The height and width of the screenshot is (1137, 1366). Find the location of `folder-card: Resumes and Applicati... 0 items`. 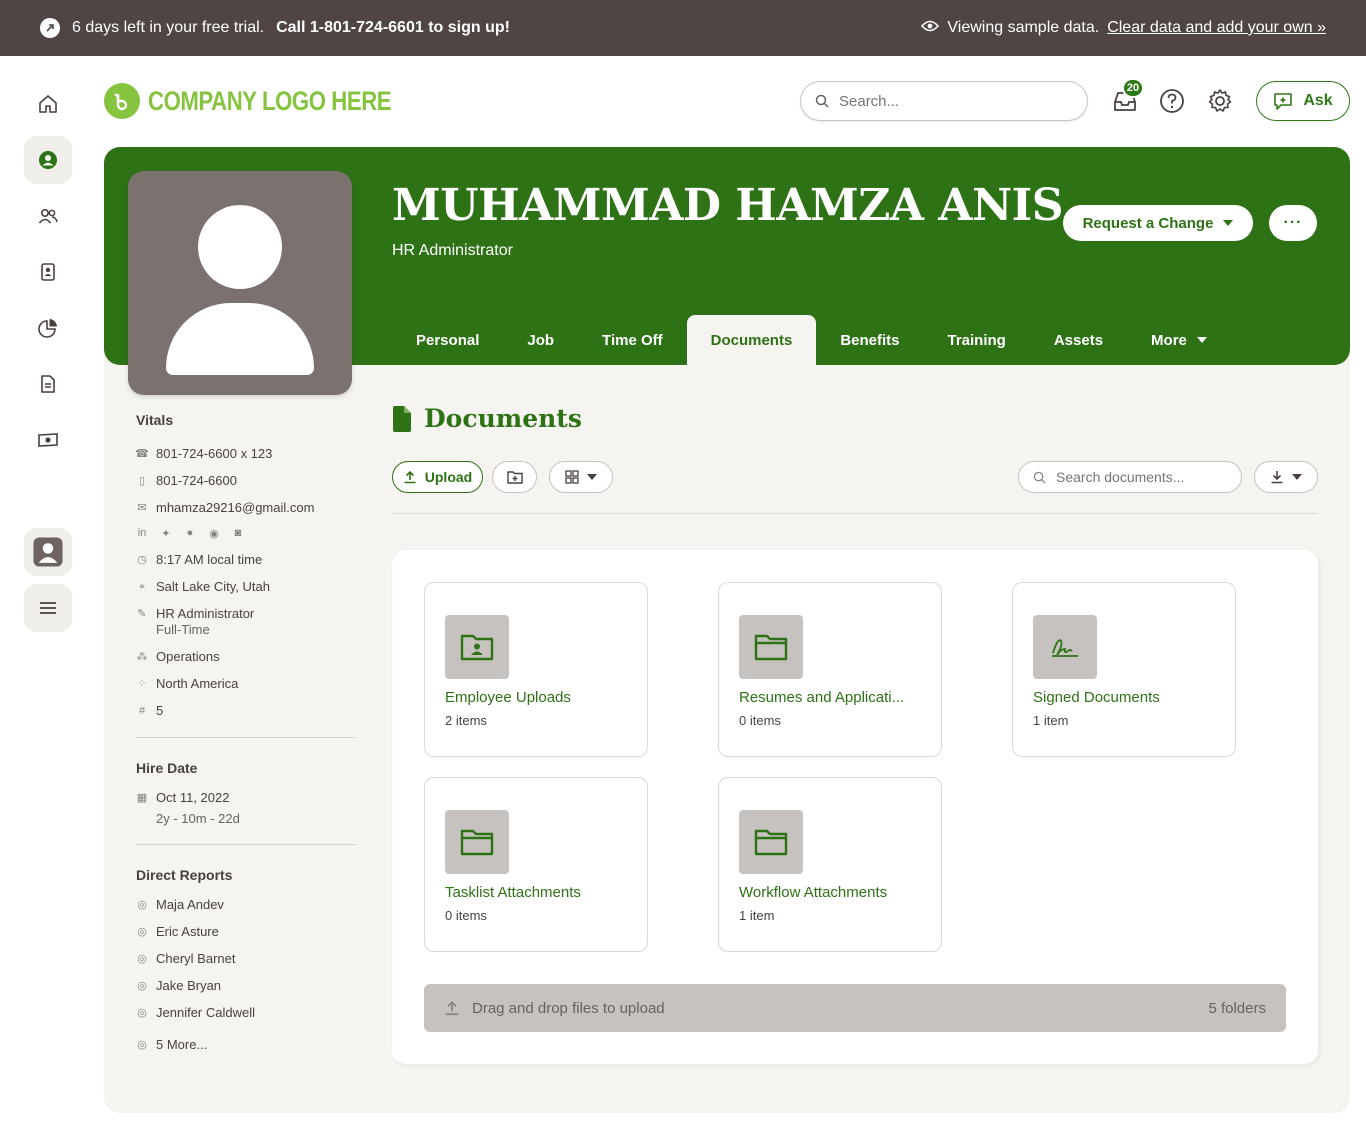

folder-card: Resumes and Applicati... 0 items is located at coordinates (830, 669).